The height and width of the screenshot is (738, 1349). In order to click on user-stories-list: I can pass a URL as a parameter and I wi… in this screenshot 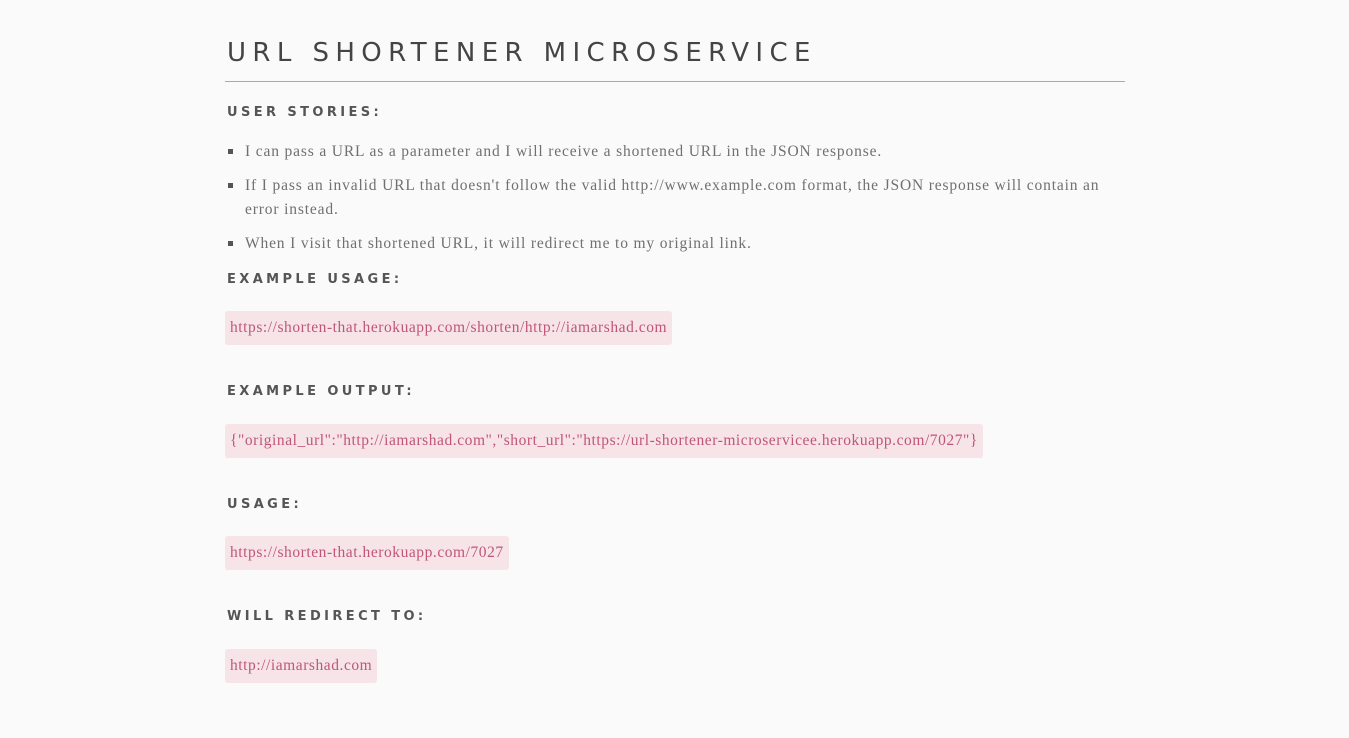, I will do `click(675, 198)`.